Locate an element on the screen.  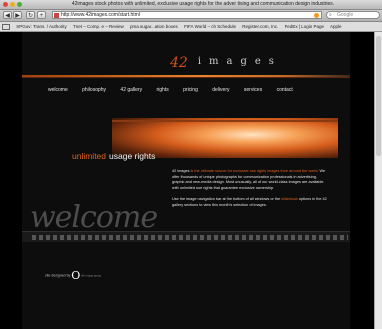
nav-item-gallery: 42 gallery is located at coordinates (131, 90).